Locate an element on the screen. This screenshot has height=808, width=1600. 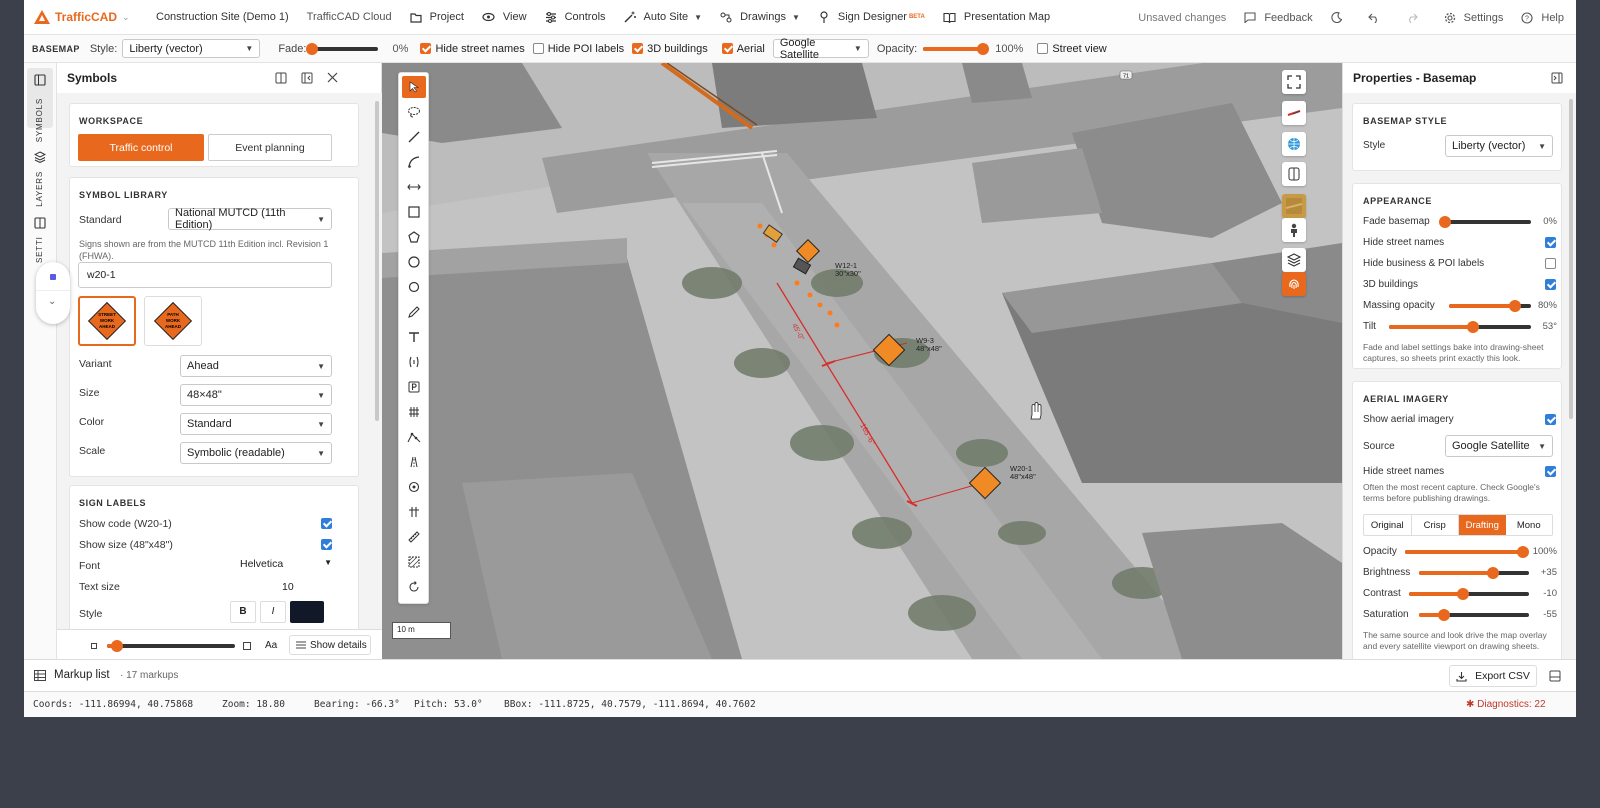
saturation-slider is located at coordinates (1474, 615).